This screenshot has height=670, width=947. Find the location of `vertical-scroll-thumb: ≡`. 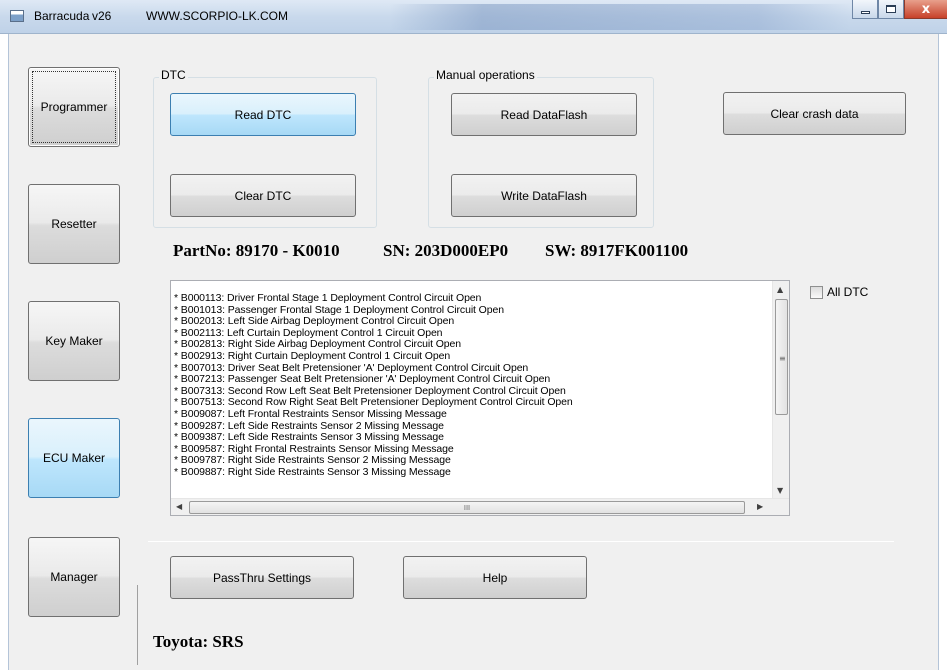

vertical-scroll-thumb: ≡ is located at coordinates (781, 357).